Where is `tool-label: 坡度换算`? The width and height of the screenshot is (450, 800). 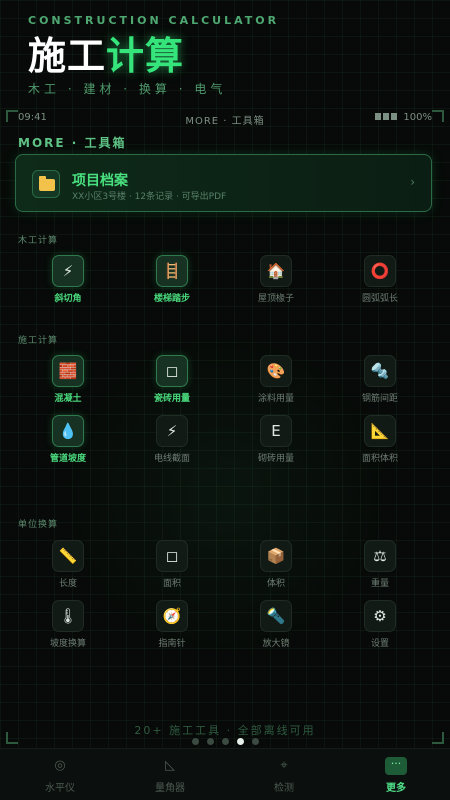
tool-label: 坡度换算 is located at coordinates (67, 644).